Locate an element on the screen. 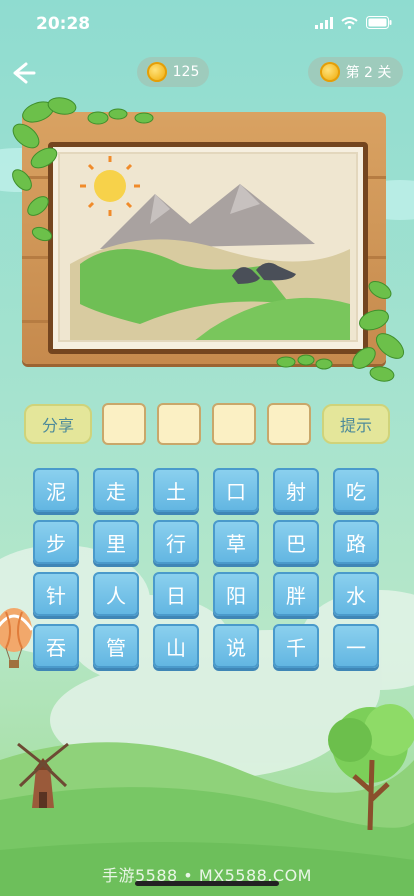 The height and width of the screenshot is (896, 414). letter-tile: 阳 is located at coordinates (236, 594).